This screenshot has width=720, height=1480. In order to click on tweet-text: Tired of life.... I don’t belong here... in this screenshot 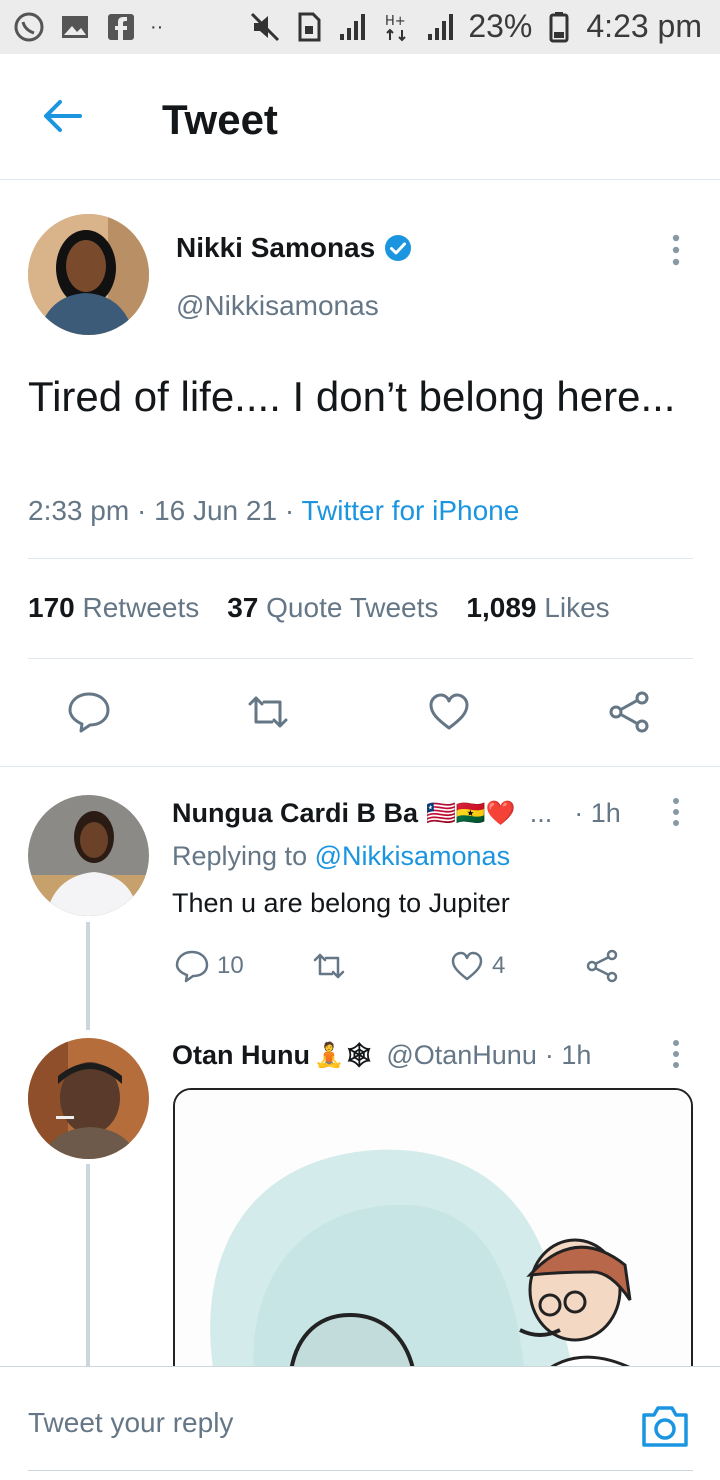, I will do `click(352, 396)`.